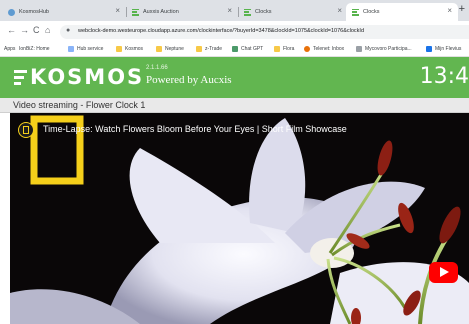  I want to click on tab-clocks-active: Clocks ×, so click(402, 12).